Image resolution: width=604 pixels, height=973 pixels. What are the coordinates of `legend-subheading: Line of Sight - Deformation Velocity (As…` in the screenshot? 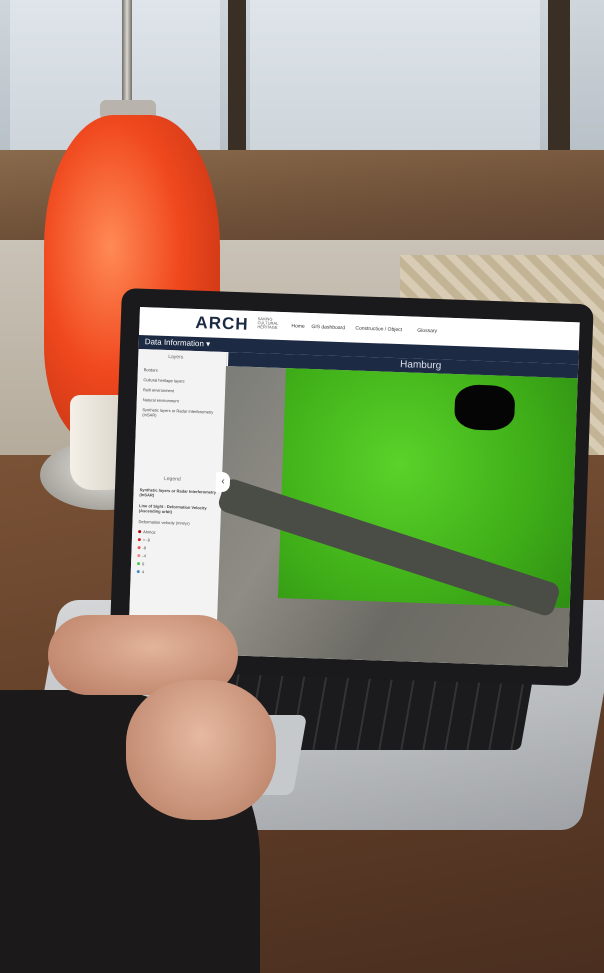 It's located at (172, 509).